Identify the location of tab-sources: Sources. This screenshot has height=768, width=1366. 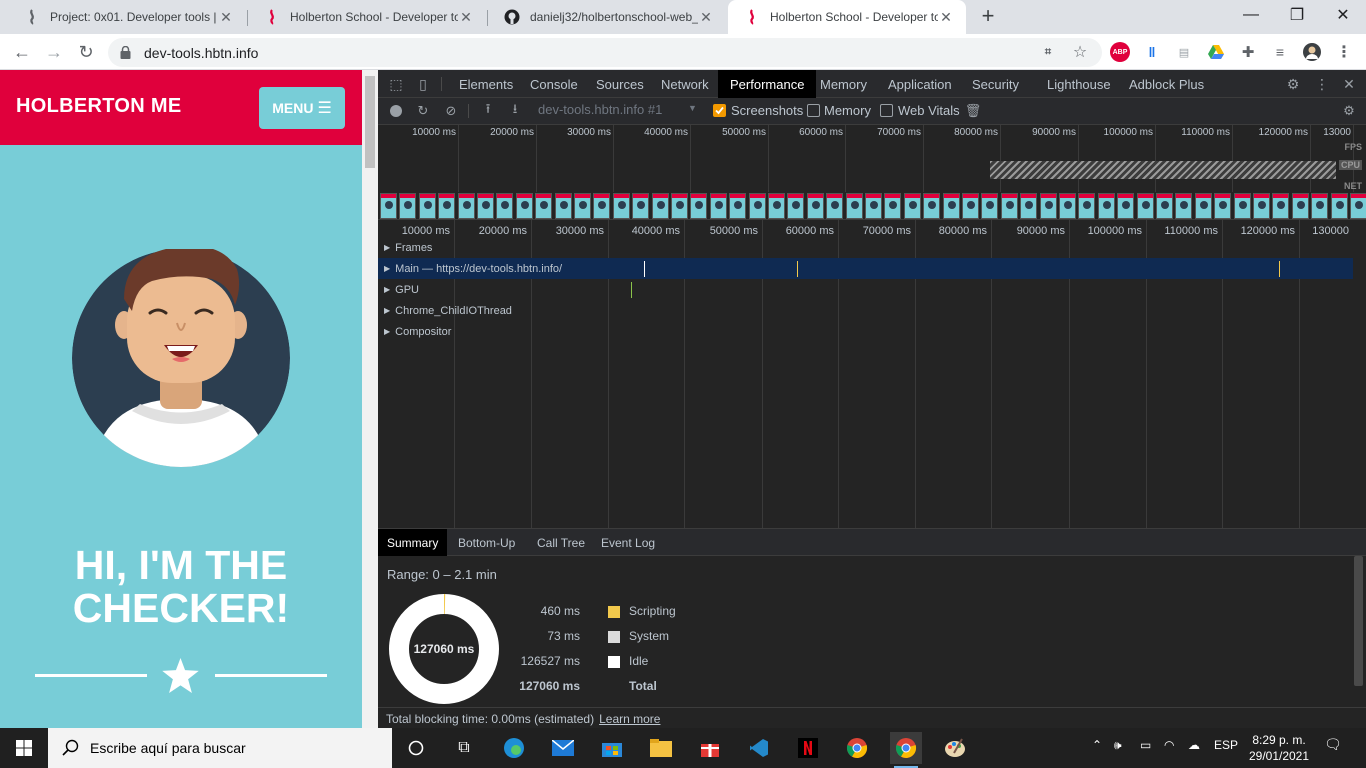
(620, 84).